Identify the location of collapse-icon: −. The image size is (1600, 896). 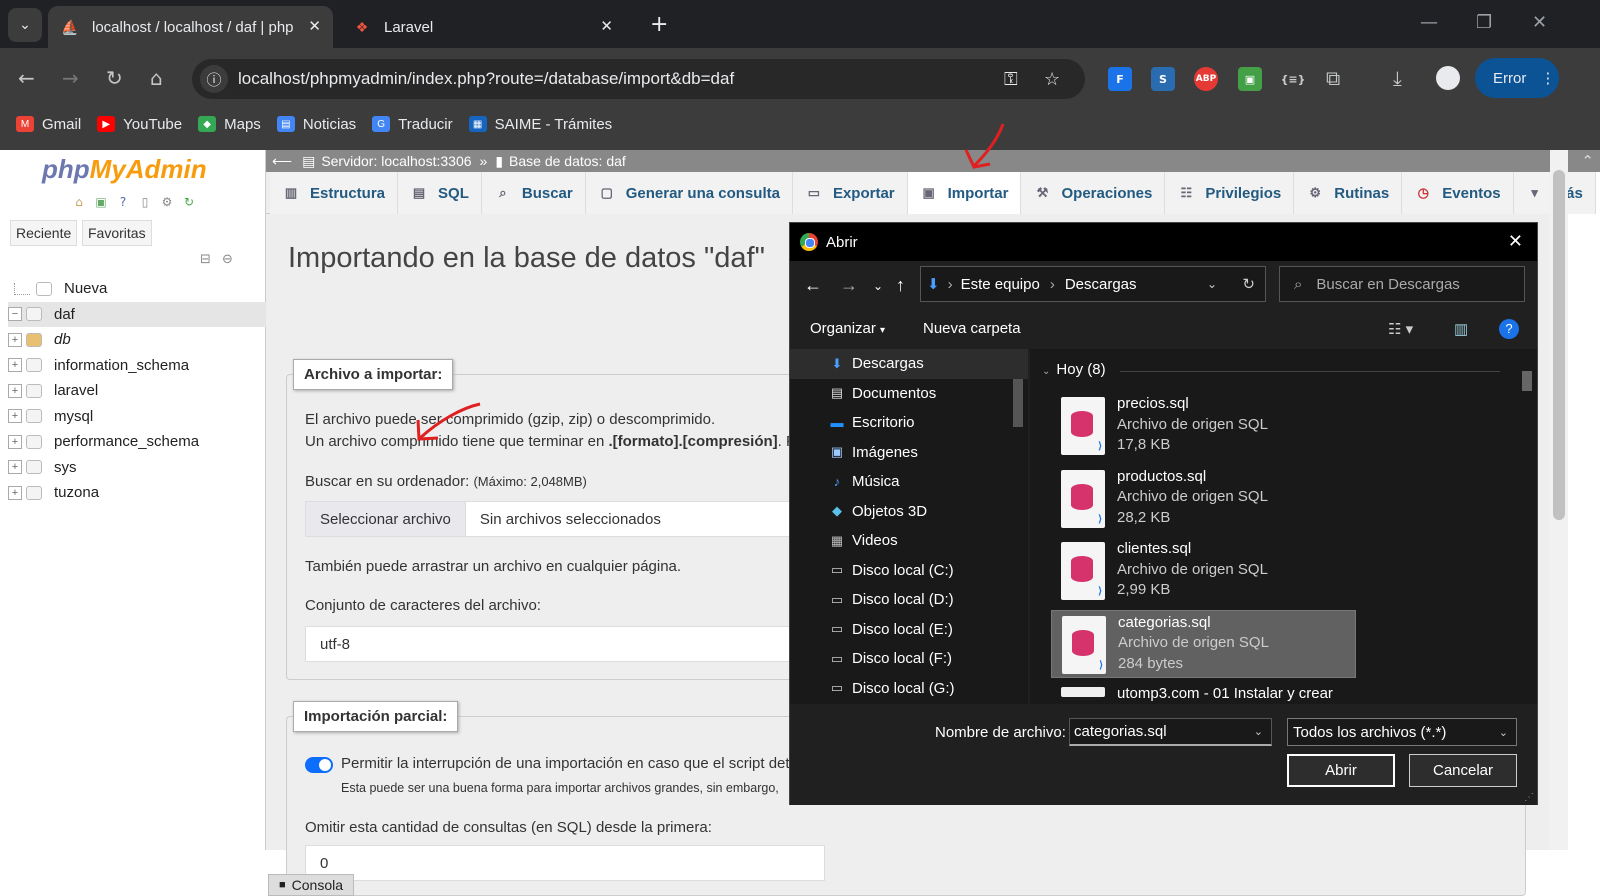
(15, 314).